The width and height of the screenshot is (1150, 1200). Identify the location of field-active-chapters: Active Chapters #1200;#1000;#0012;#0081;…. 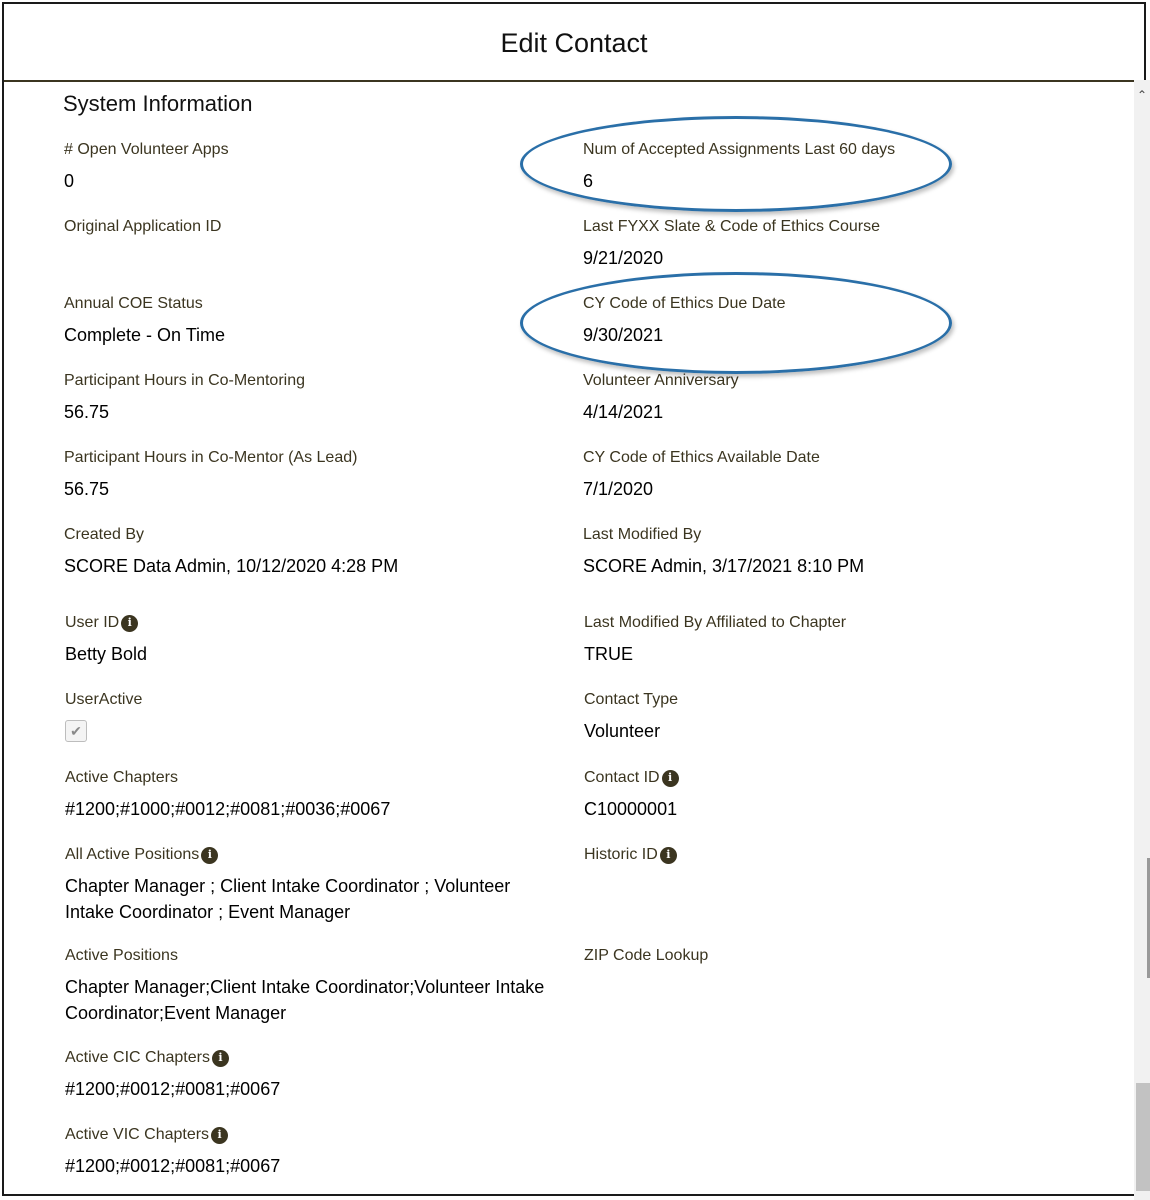
(305, 795).